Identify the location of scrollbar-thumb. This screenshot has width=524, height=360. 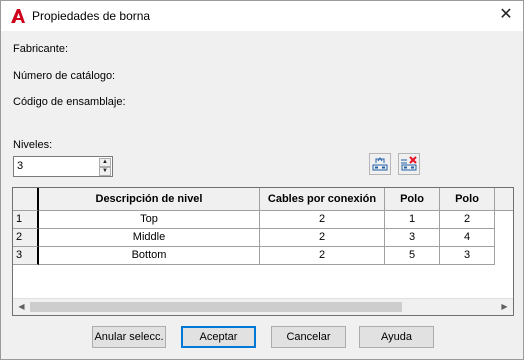
(216, 307).